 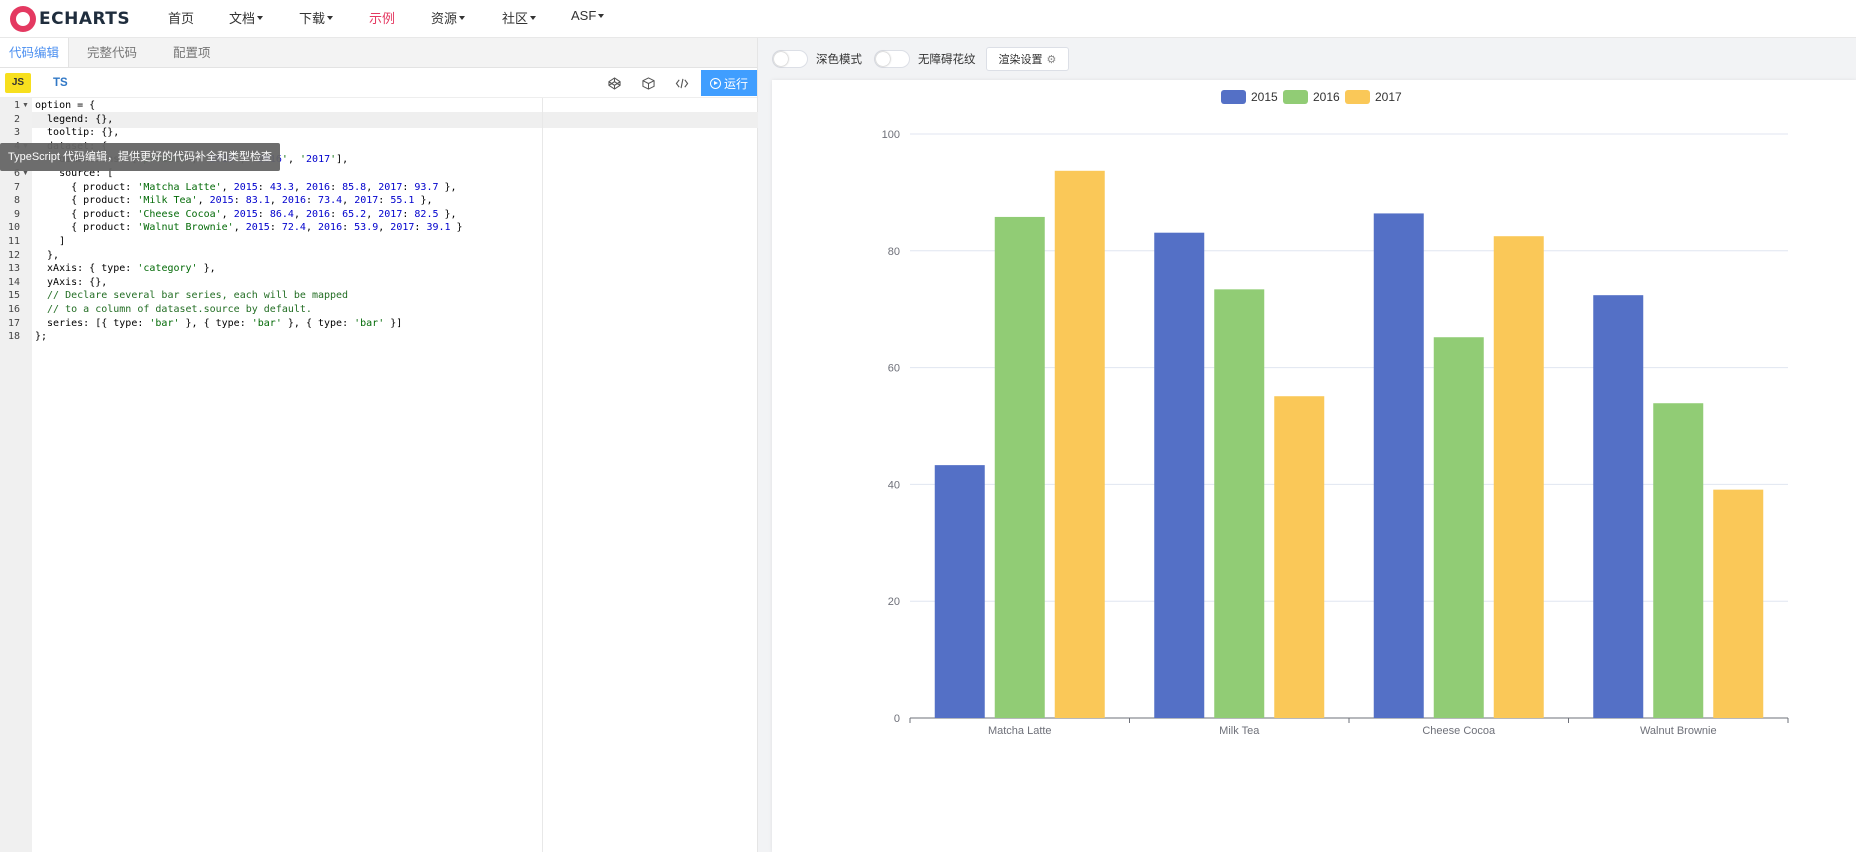 What do you see at coordinates (18, 82) in the screenshot?
I see `js-language-button: JS` at bounding box center [18, 82].